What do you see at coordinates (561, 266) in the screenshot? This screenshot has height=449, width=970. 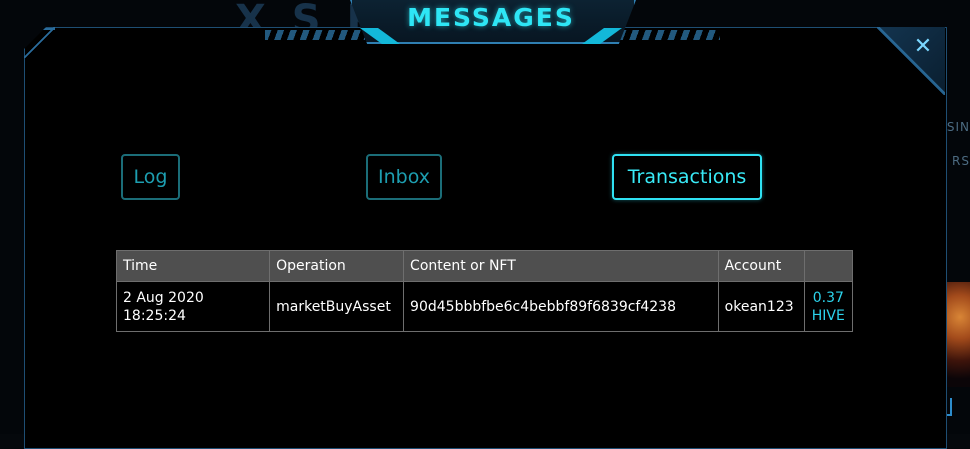 I see `column-header-content: Content or NFT` at bounding box center [561, 266].